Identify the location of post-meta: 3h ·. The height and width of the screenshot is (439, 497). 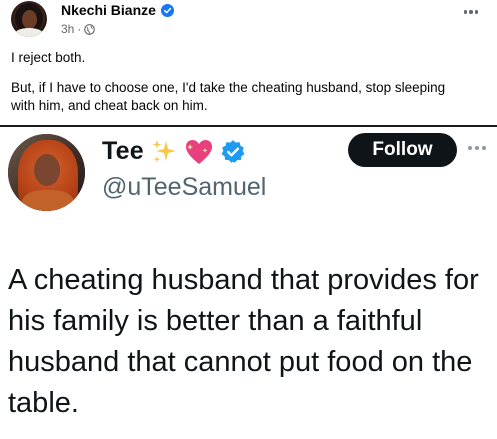
(78, 29).